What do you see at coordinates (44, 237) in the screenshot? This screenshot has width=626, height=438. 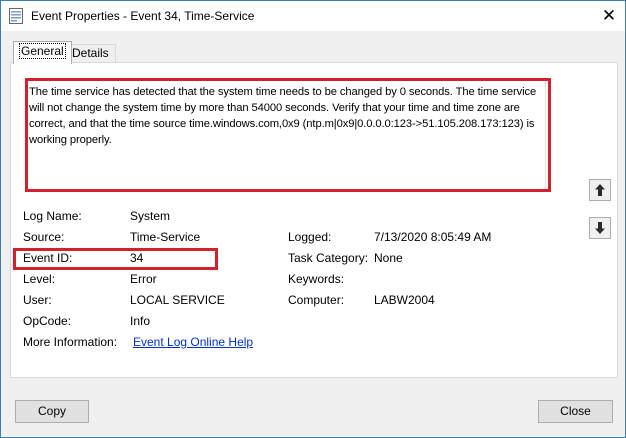 I see `source-label: Source:` at bounding box center [44, 237].